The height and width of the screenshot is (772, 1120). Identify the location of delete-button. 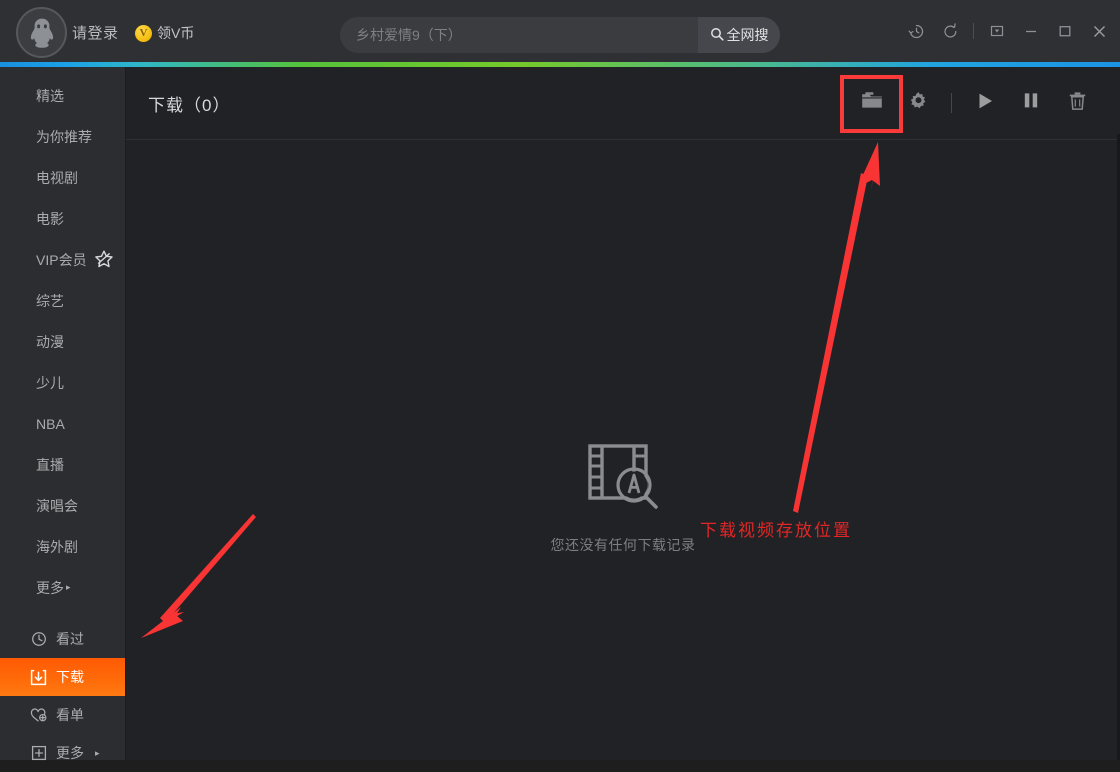
(1077, 103).